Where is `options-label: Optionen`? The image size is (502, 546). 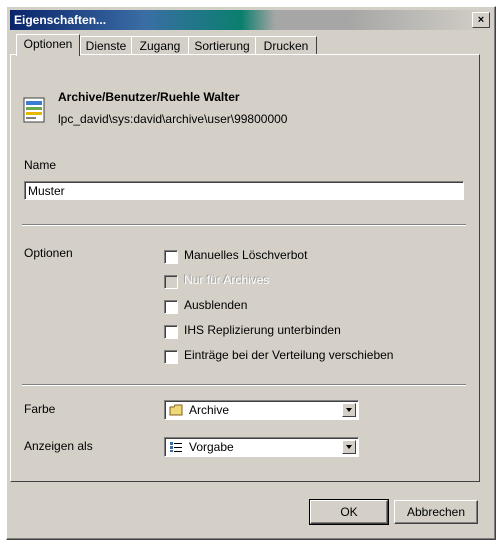 options-label: Optionen is located at coordinates (48, 253).